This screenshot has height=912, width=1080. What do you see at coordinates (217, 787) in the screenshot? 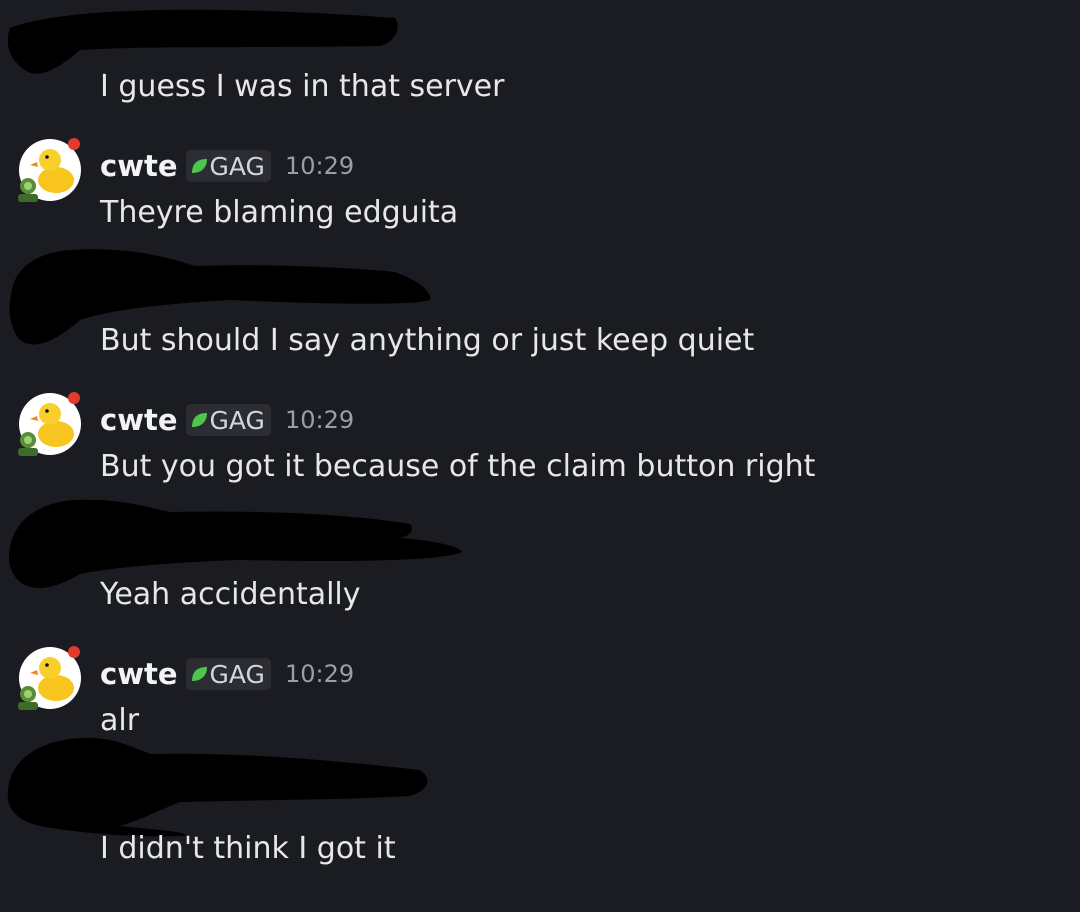
I see `redaction-scribble` at bounding box center [217, 787].